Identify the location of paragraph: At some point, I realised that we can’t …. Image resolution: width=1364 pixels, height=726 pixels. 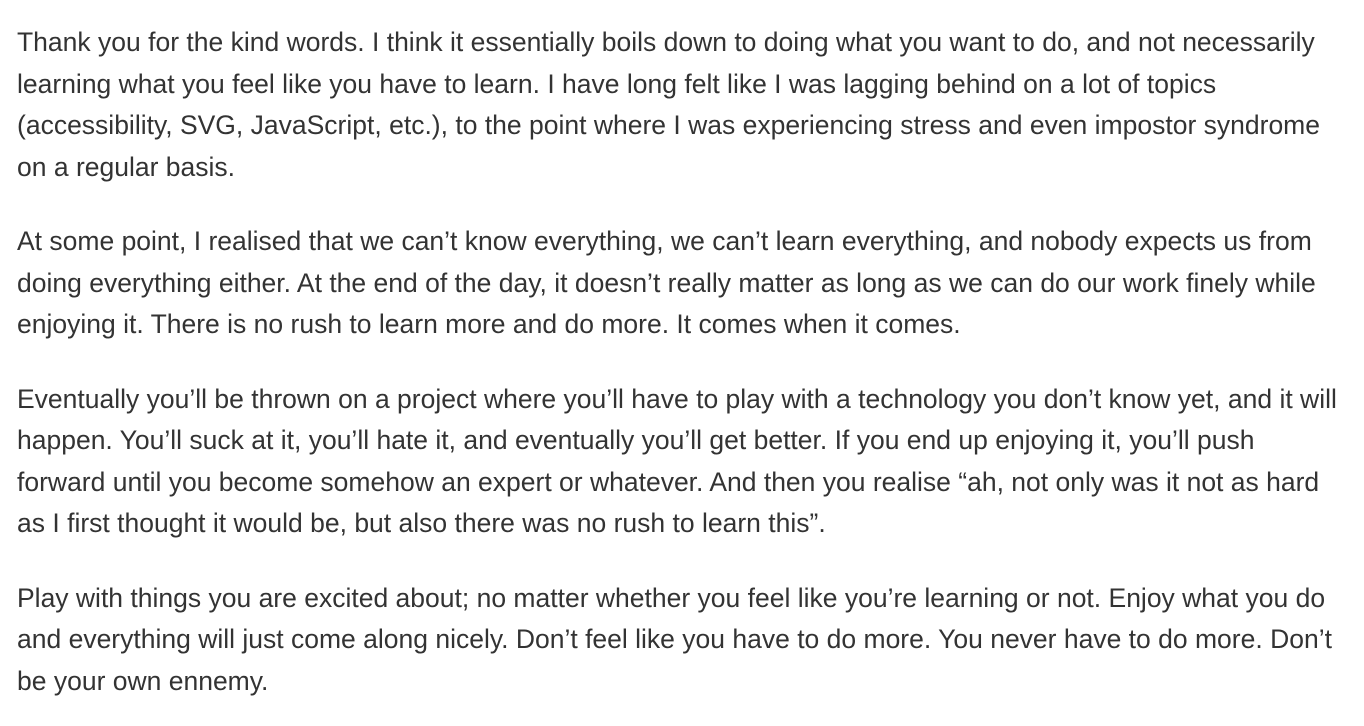
(666, 282).